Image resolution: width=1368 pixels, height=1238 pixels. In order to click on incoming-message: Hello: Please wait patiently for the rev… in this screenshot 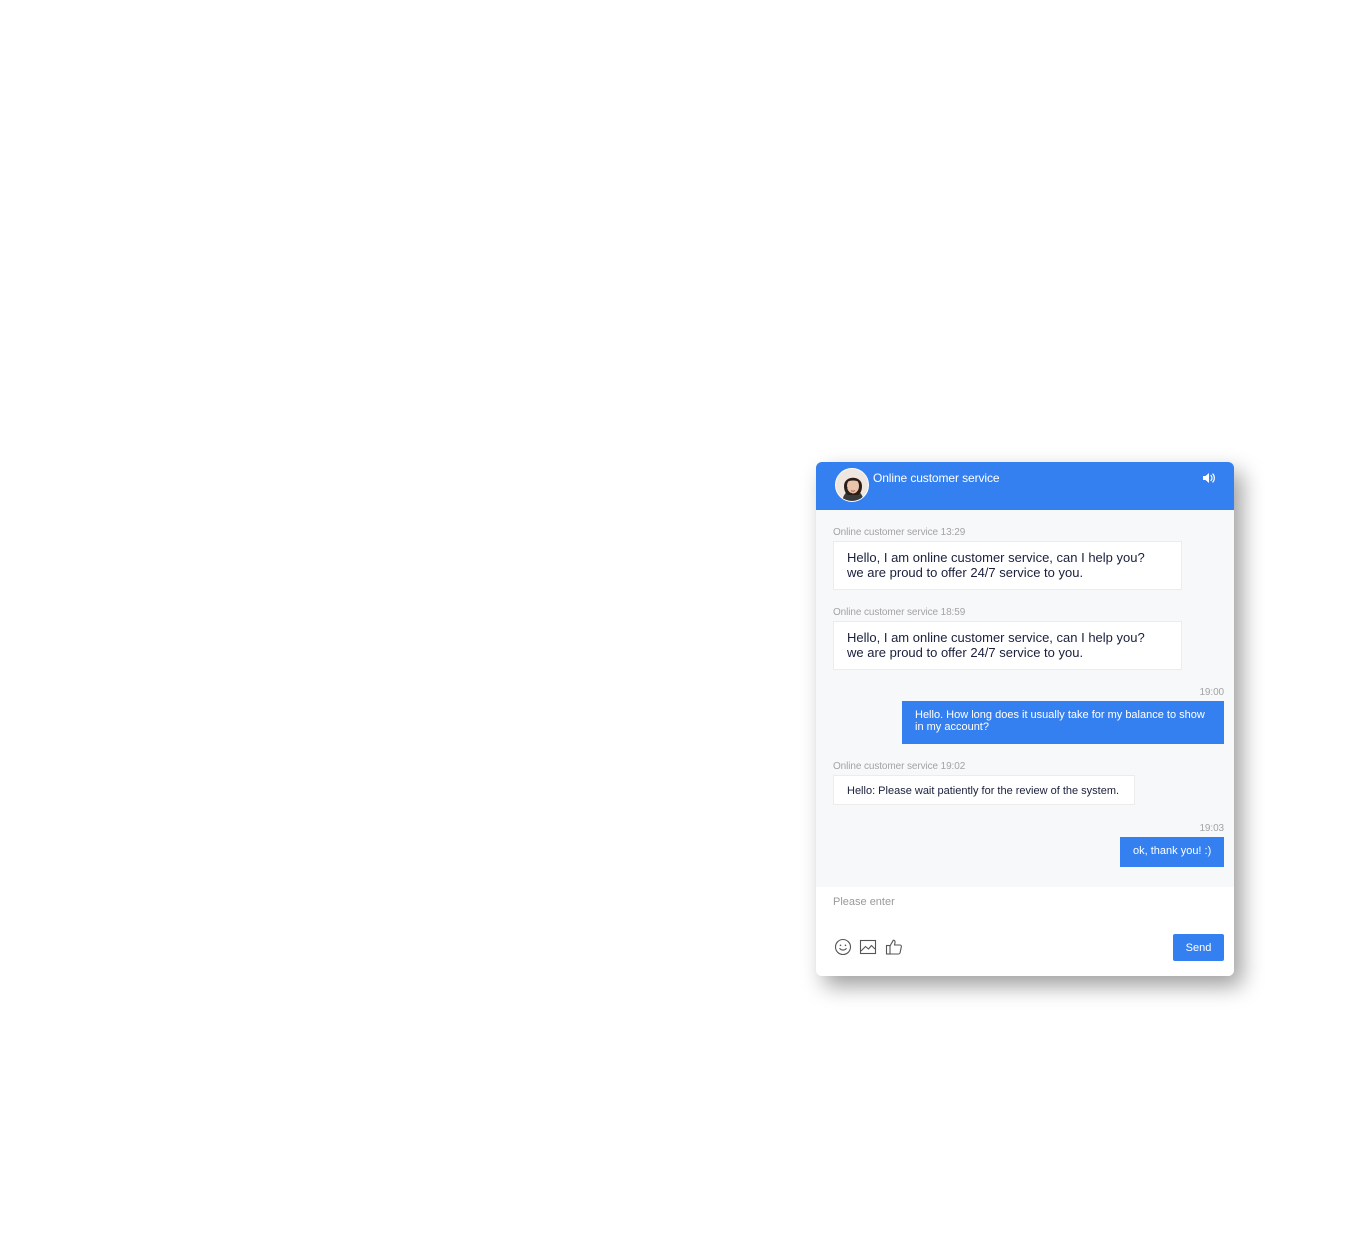, I will do `click(984, 790)`.